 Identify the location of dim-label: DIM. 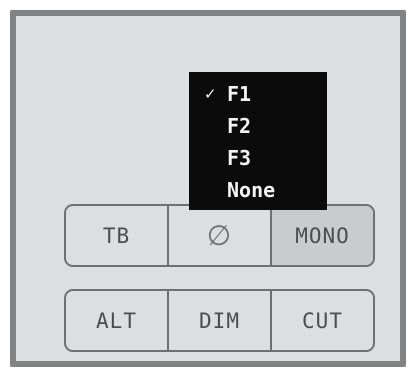
(219, 320).